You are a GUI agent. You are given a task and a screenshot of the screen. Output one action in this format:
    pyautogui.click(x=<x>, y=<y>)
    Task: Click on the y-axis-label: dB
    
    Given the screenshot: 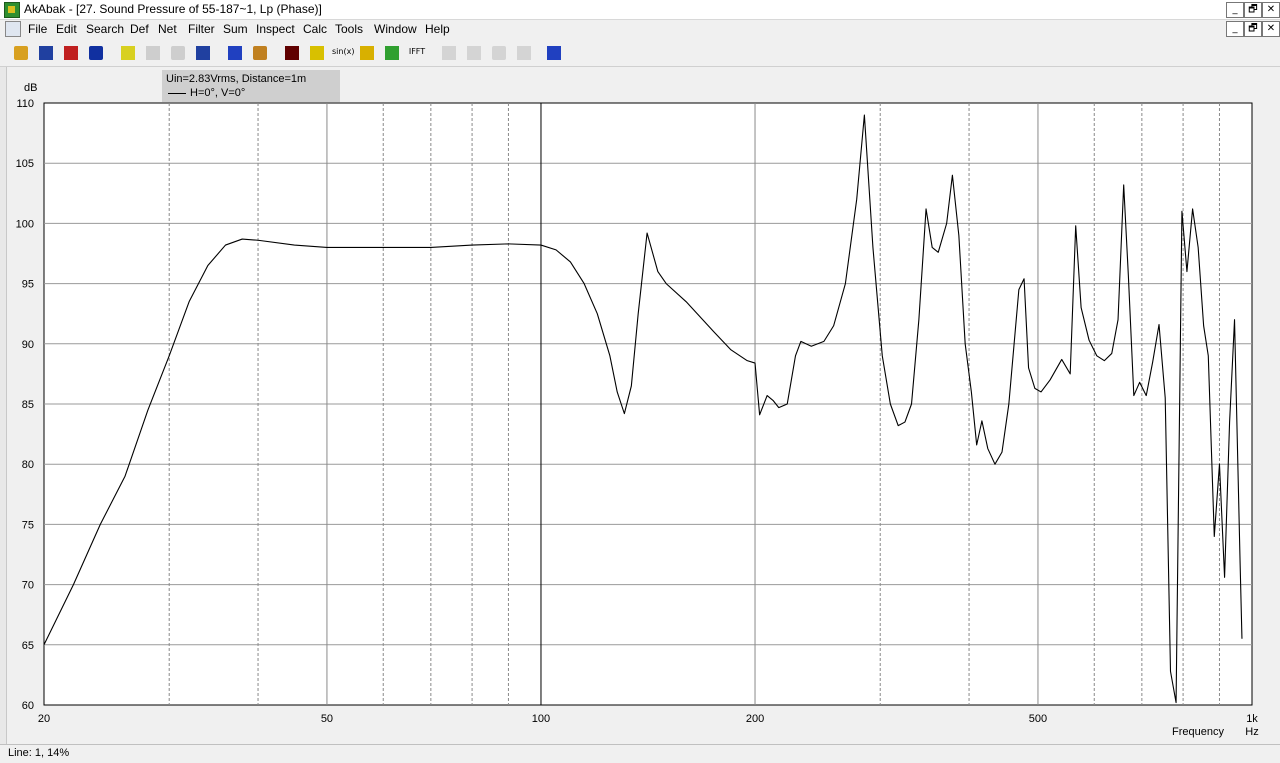 What is the action you would take?
    pyautogui.click(x=30, y=88)
    